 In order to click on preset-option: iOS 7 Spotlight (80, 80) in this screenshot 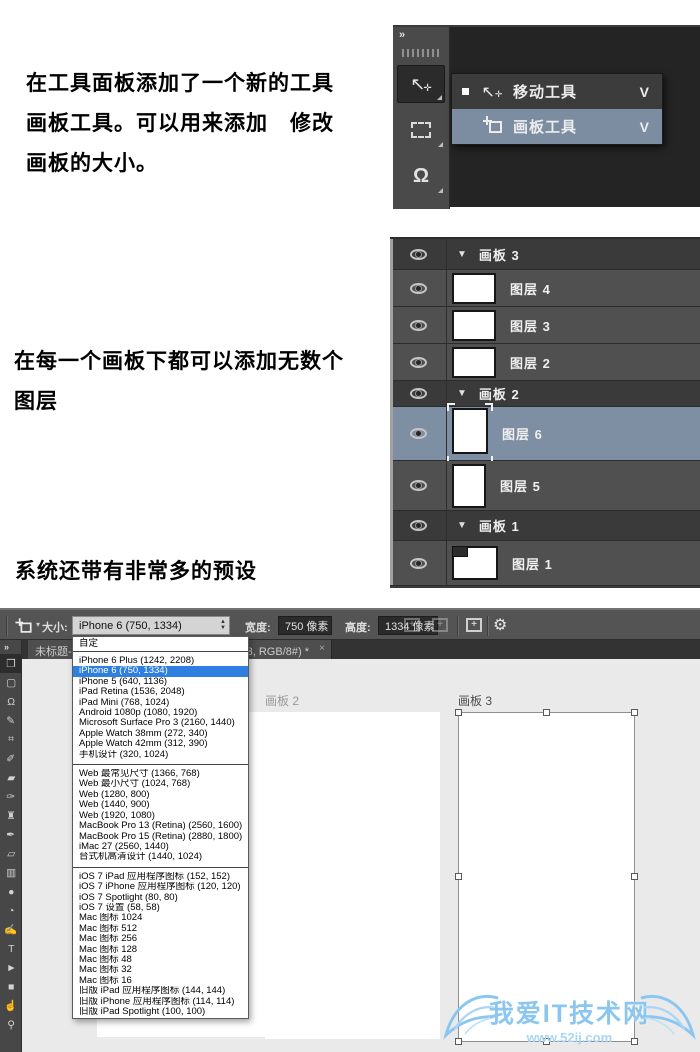, I will do `click(160, 898)`.